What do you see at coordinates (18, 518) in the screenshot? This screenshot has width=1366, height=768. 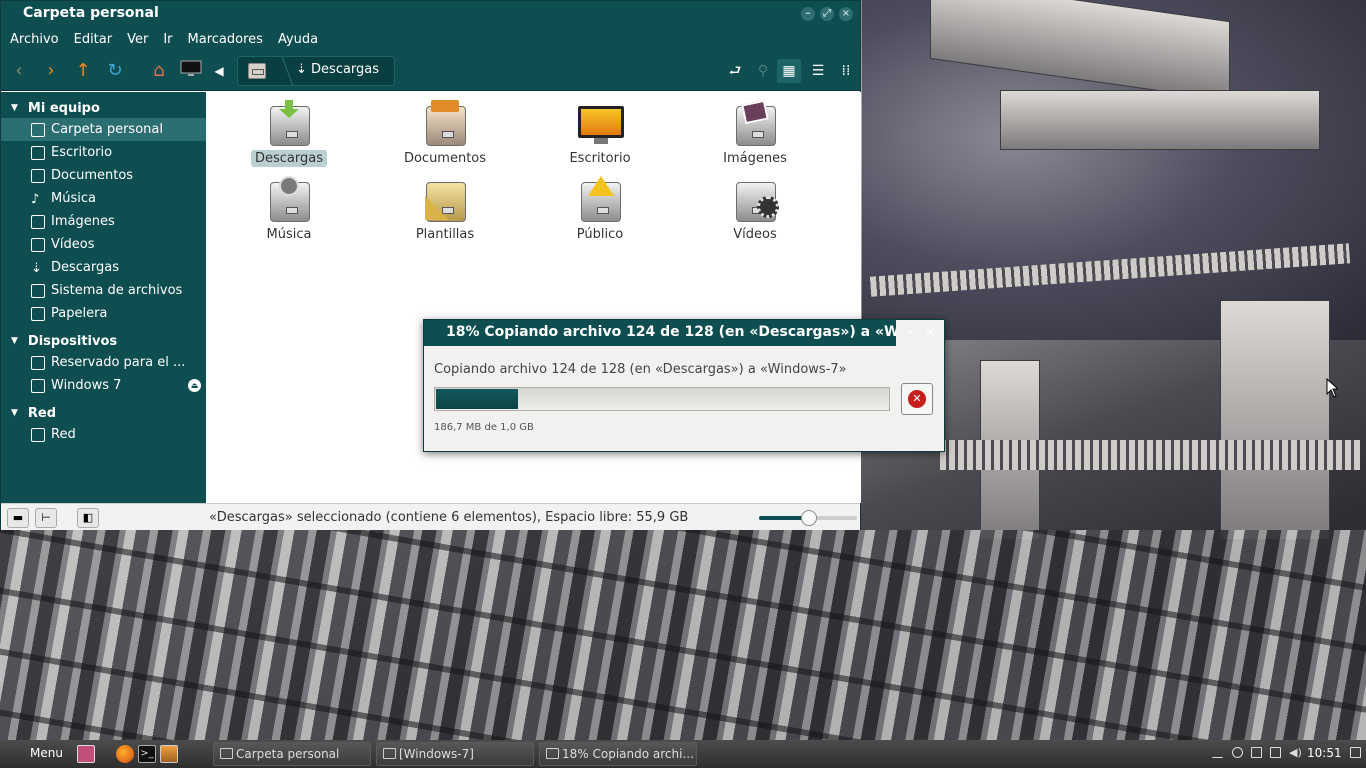 I see `show-places-icon: ▬` at bounding box center [18, 518].